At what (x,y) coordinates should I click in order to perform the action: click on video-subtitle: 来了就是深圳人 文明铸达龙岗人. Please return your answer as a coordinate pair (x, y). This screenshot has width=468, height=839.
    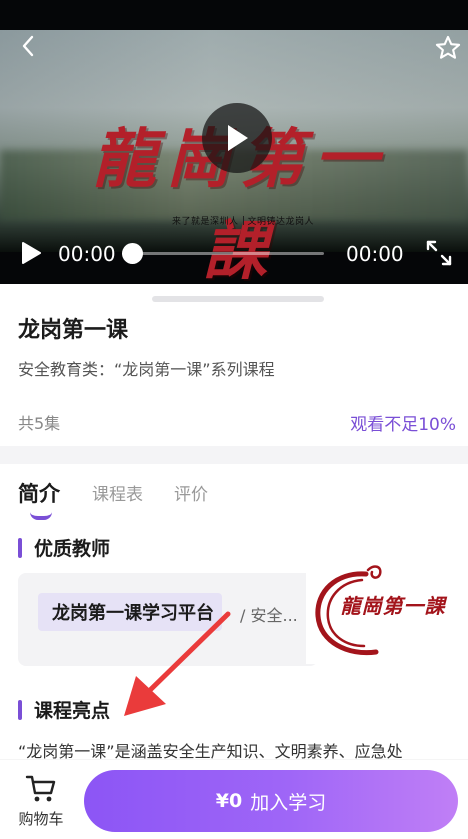
    Looking at the image, I should click on (243, 220).